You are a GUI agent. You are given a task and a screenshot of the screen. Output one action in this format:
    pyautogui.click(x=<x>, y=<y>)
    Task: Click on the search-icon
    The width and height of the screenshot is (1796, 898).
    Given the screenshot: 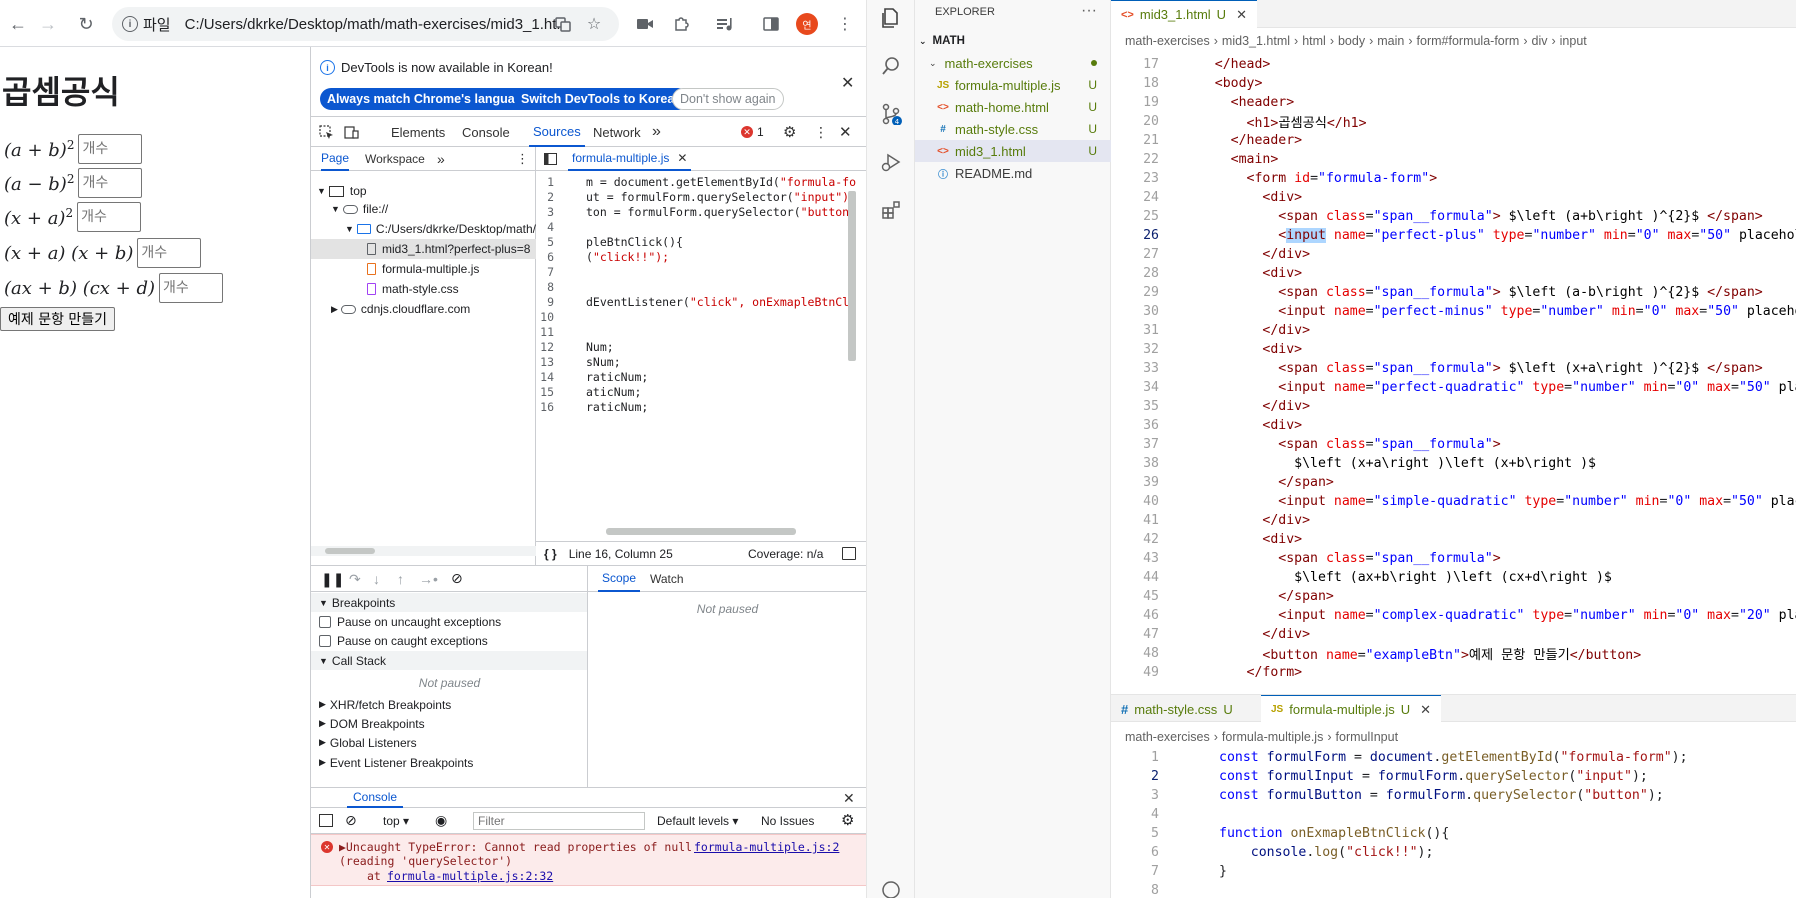 What is the action you would take?
    pyautogui.click(x=891, y=66)
    